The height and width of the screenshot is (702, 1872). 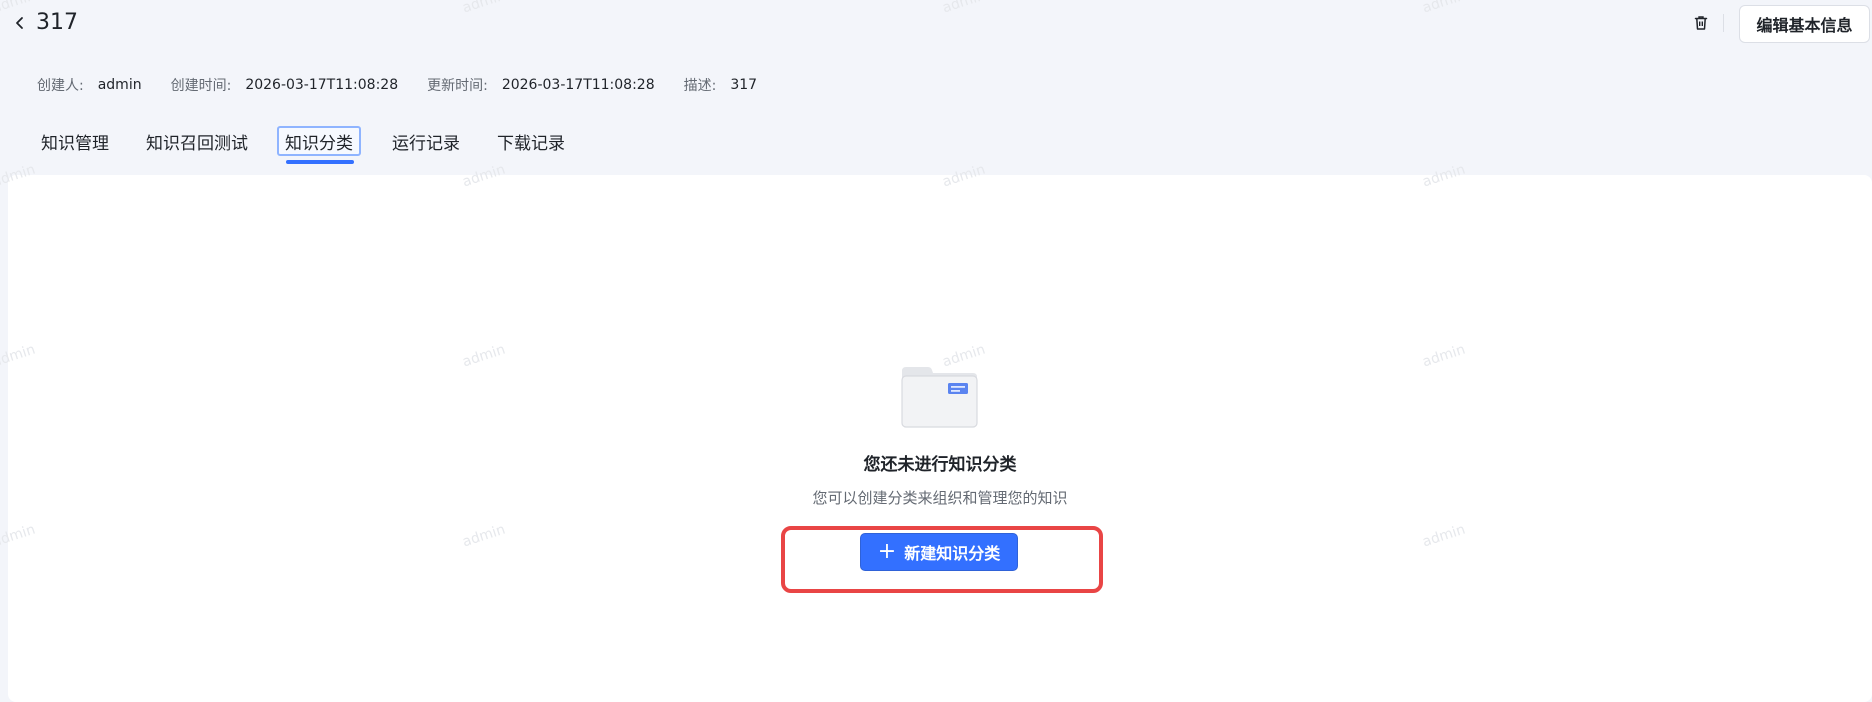 I want to click on header-divider, so click(x=1723, y=23).